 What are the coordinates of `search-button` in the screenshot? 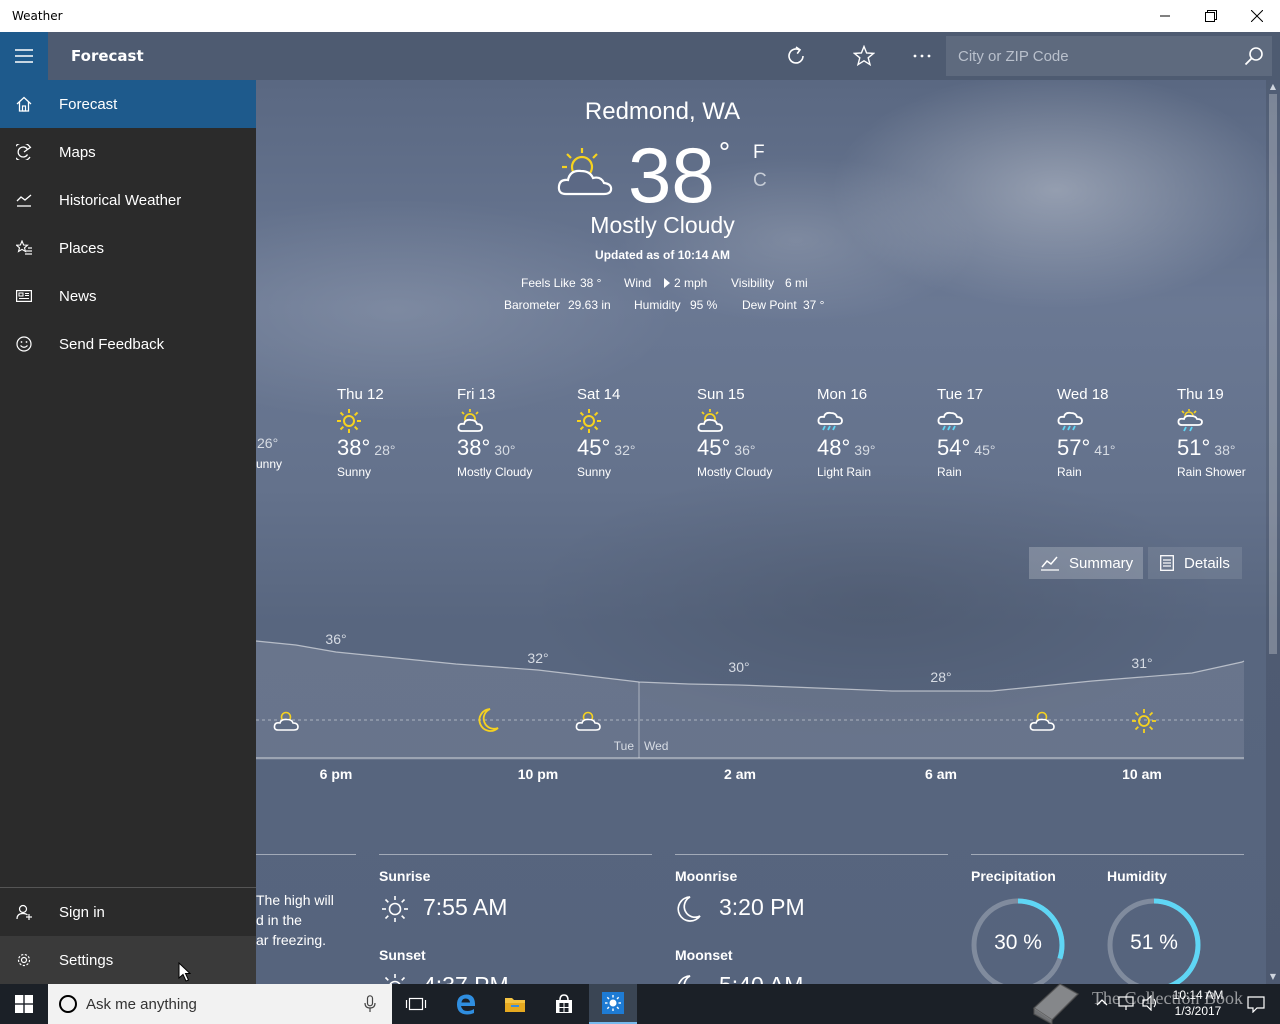 It's located at (1254, 56).